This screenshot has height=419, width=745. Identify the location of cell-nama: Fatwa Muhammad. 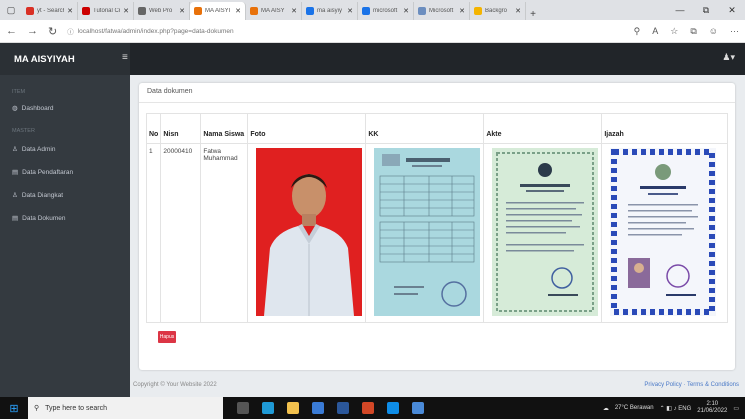
(224, 233).